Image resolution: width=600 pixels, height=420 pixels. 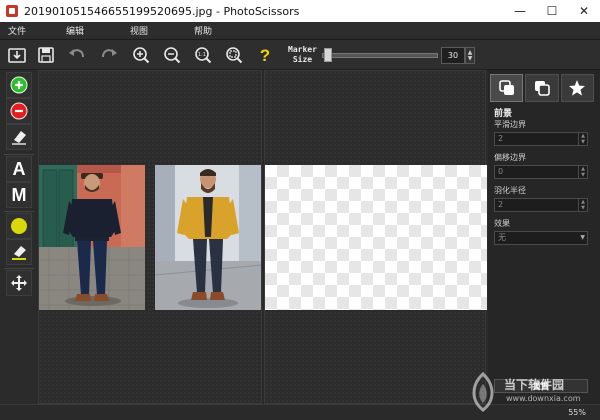 I want to click on save-button, so click(x=46, y=55).